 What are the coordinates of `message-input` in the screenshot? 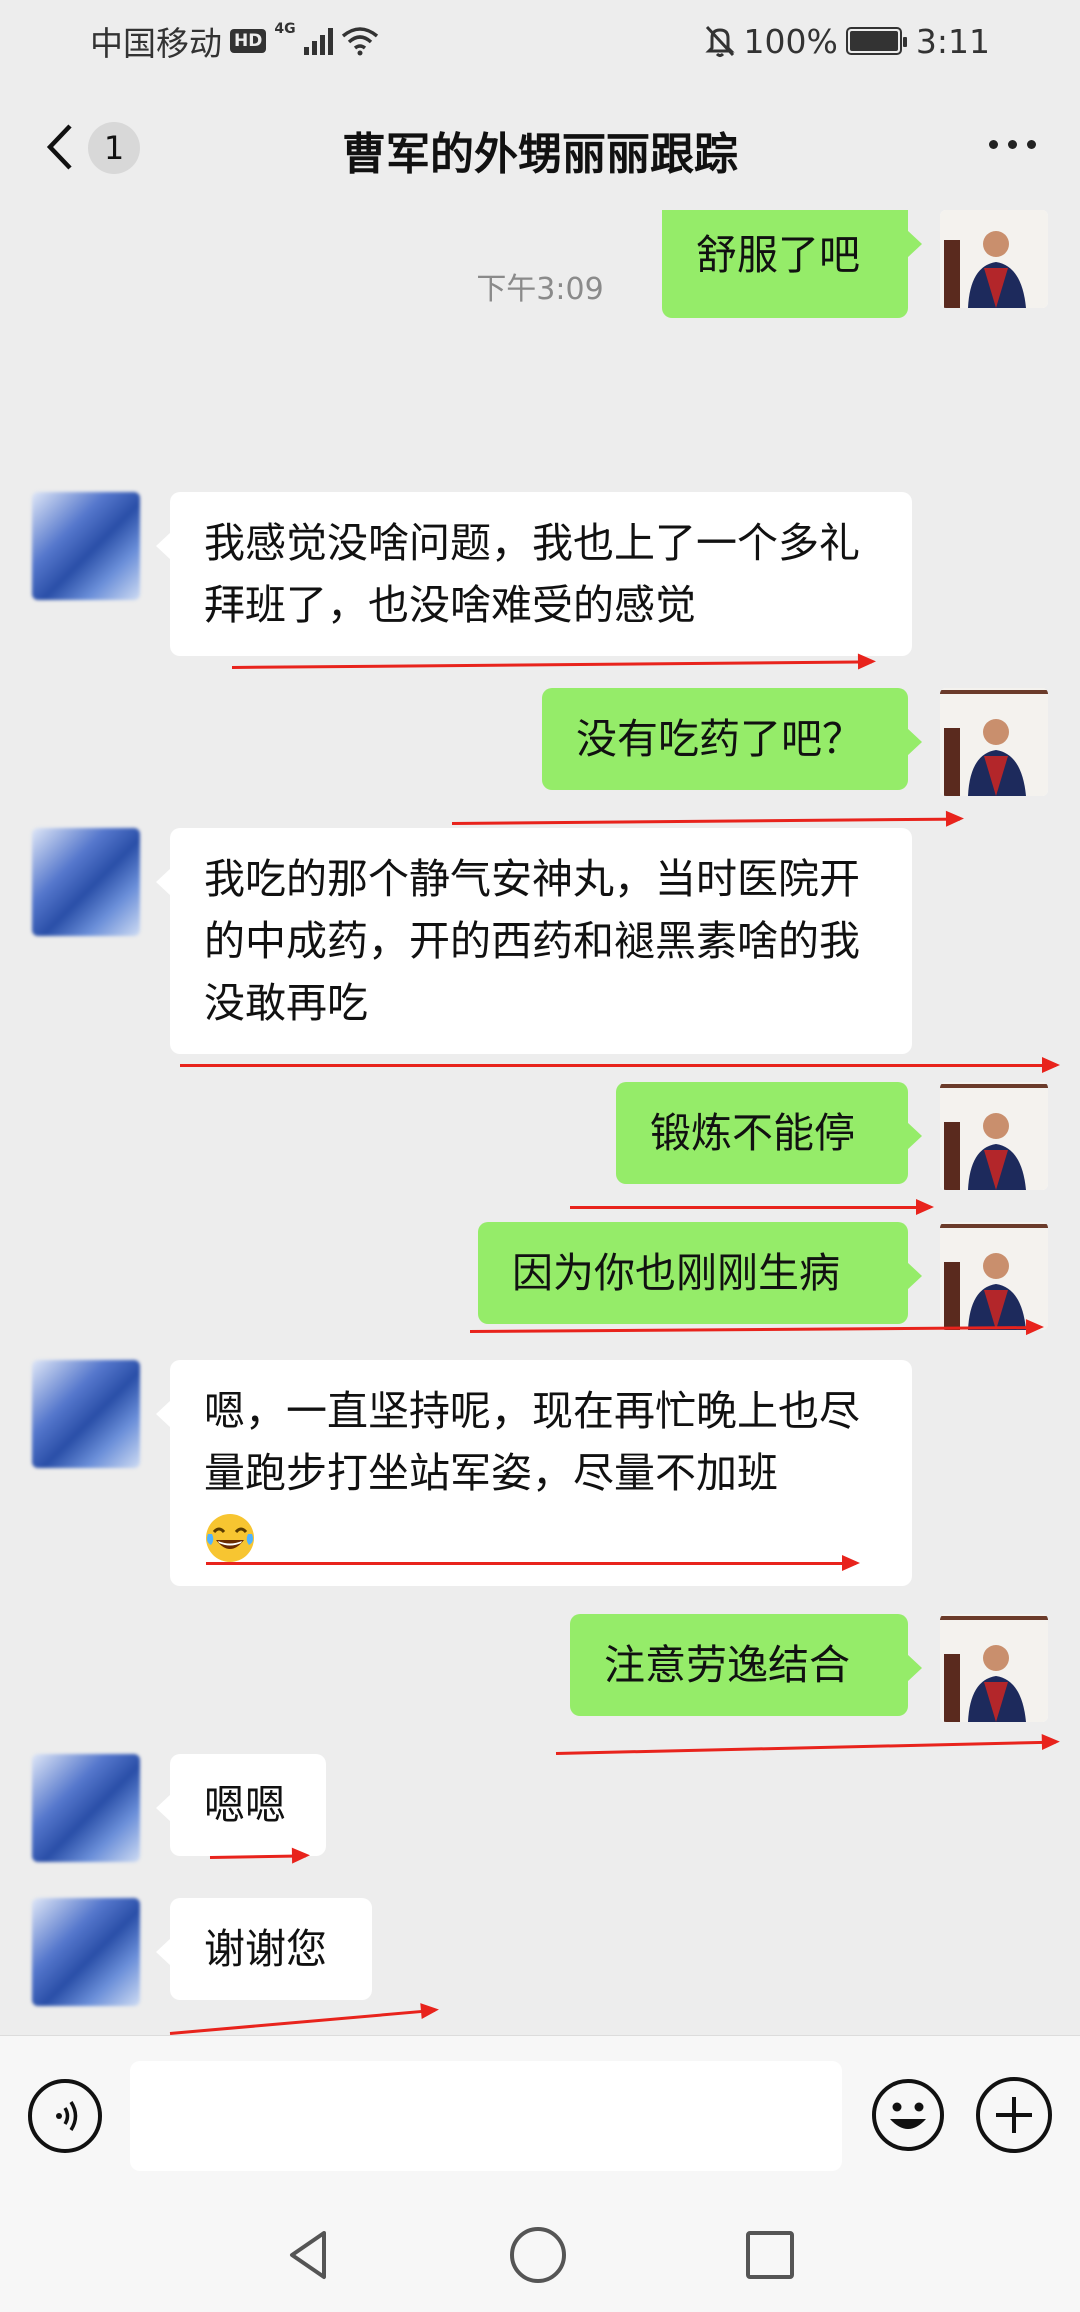 It's located at (486, 2116).